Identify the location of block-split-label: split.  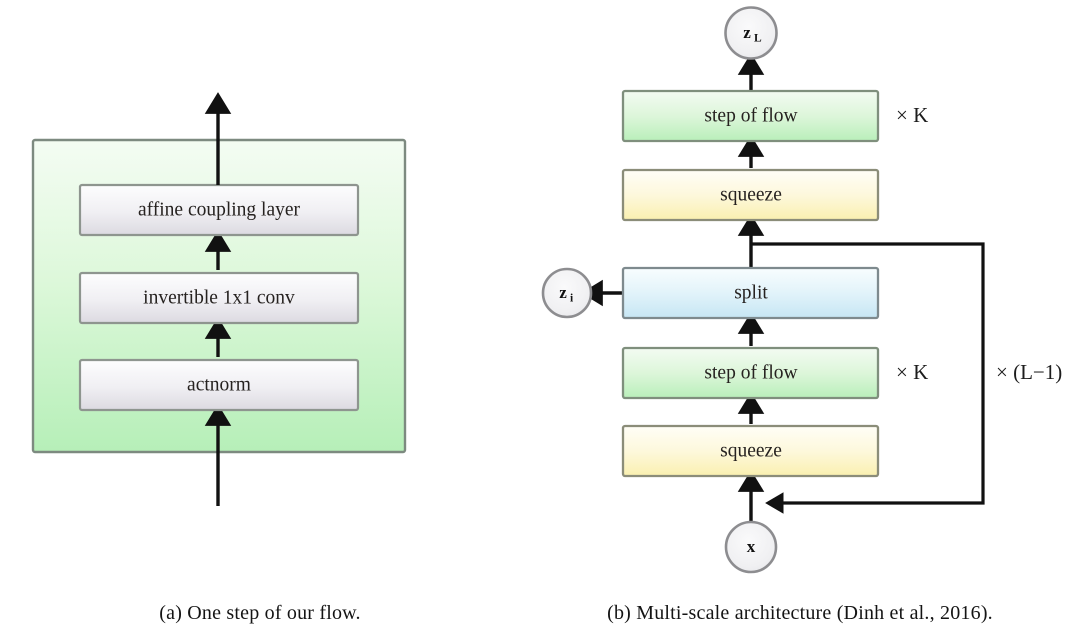
(751, 292).